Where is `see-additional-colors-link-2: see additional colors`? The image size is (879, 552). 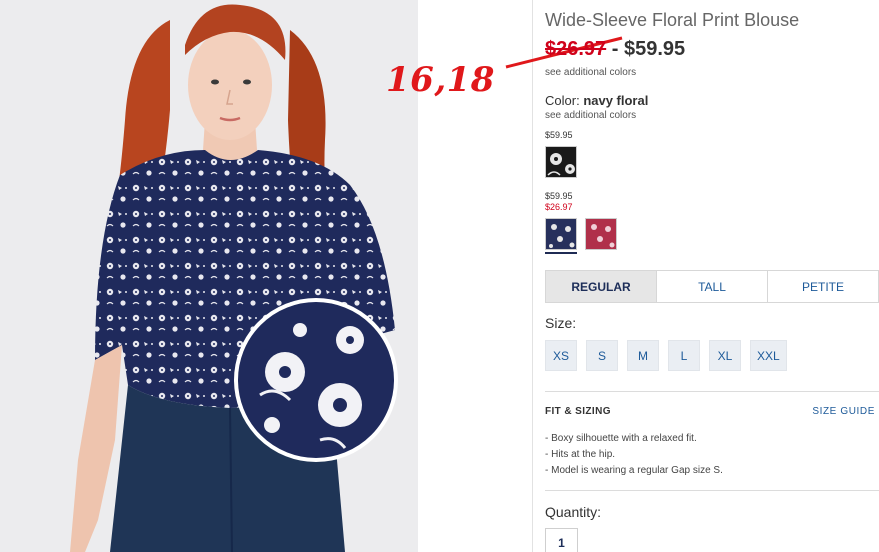
see-additional-colors-link-2: see additional colors is located at coordinates (590, 115).